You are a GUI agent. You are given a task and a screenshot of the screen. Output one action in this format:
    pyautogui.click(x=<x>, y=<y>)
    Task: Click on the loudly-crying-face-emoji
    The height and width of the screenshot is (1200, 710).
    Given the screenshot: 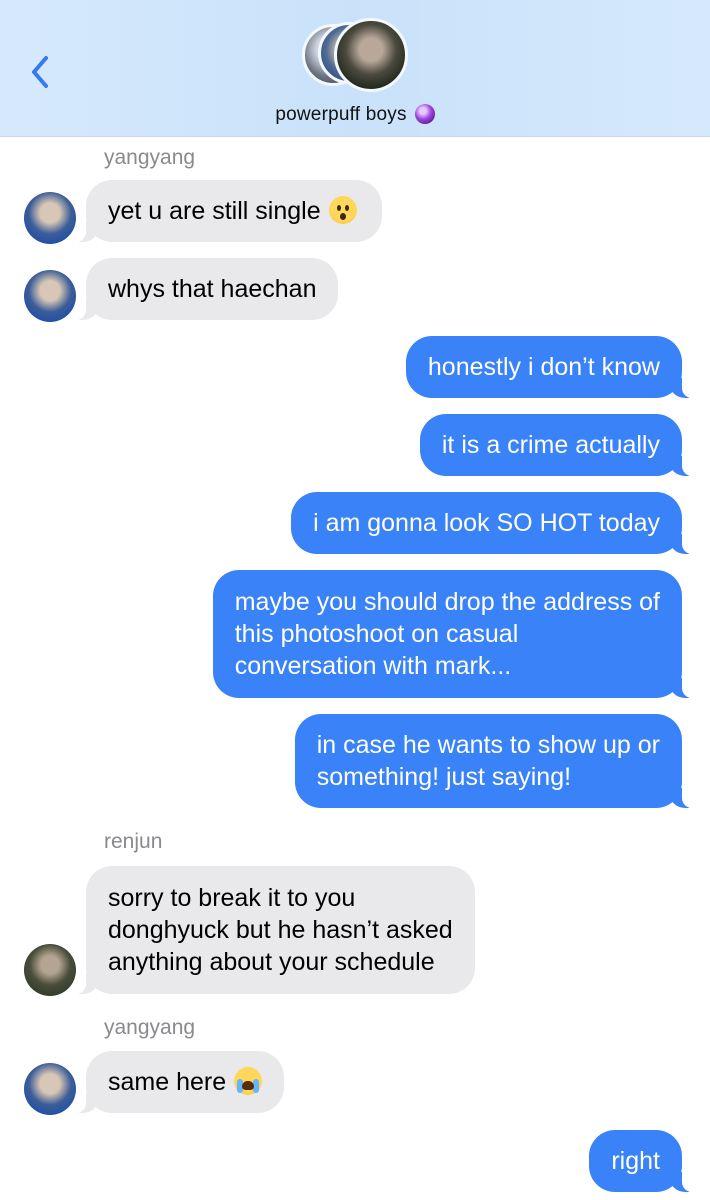 What is the action you would take?
    pyautogui.click(x=248, y=1081)
    